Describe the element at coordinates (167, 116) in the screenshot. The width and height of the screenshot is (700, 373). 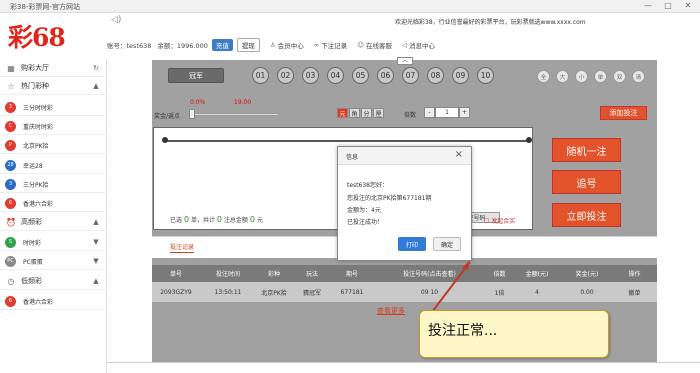
I see `rebate-label: 奖金/返点` at that location.